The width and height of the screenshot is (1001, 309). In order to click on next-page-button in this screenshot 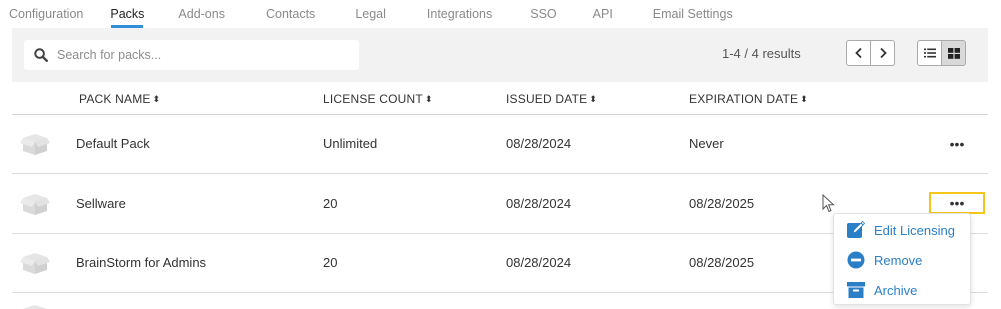, I will do `click(882, 53)`.